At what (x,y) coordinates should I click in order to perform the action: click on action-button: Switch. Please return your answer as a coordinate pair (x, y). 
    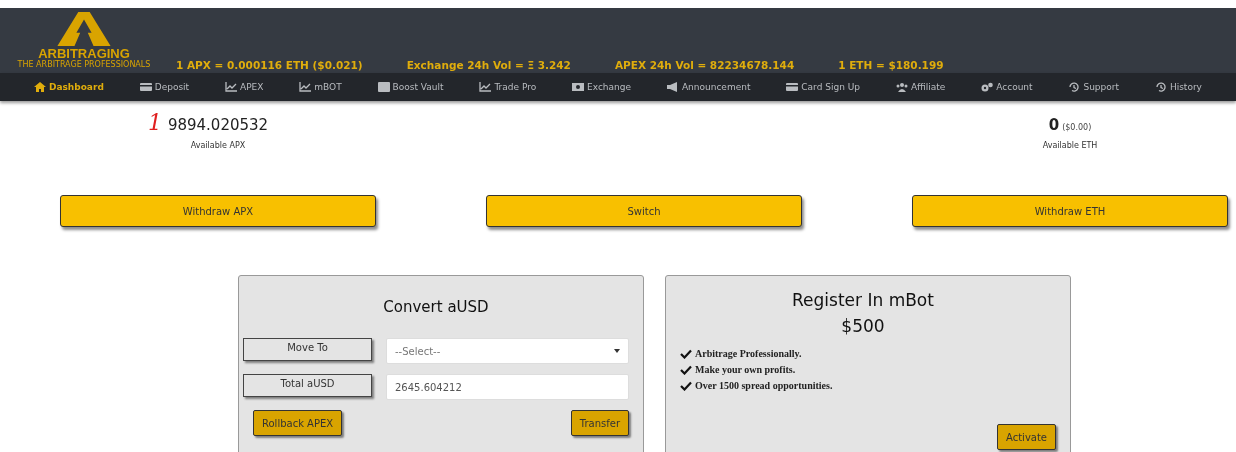
    Looking at the image, I should click on (644, 211).